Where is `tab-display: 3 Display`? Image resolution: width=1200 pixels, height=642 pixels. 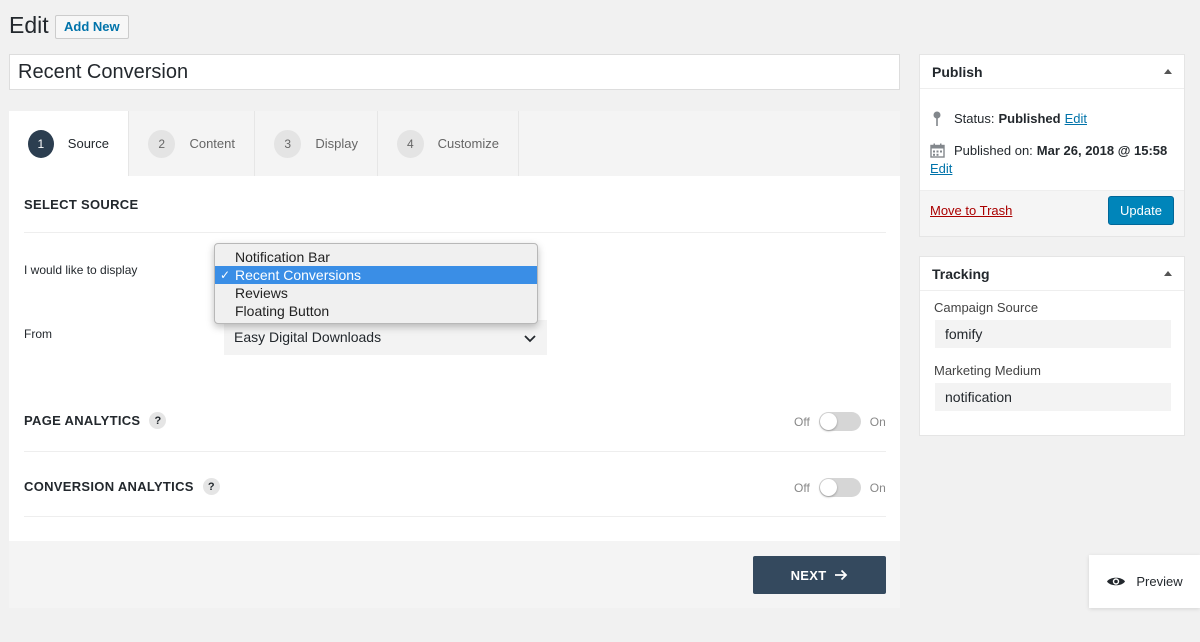 tab-display: 3 Display is located at coordinates (316, 143).